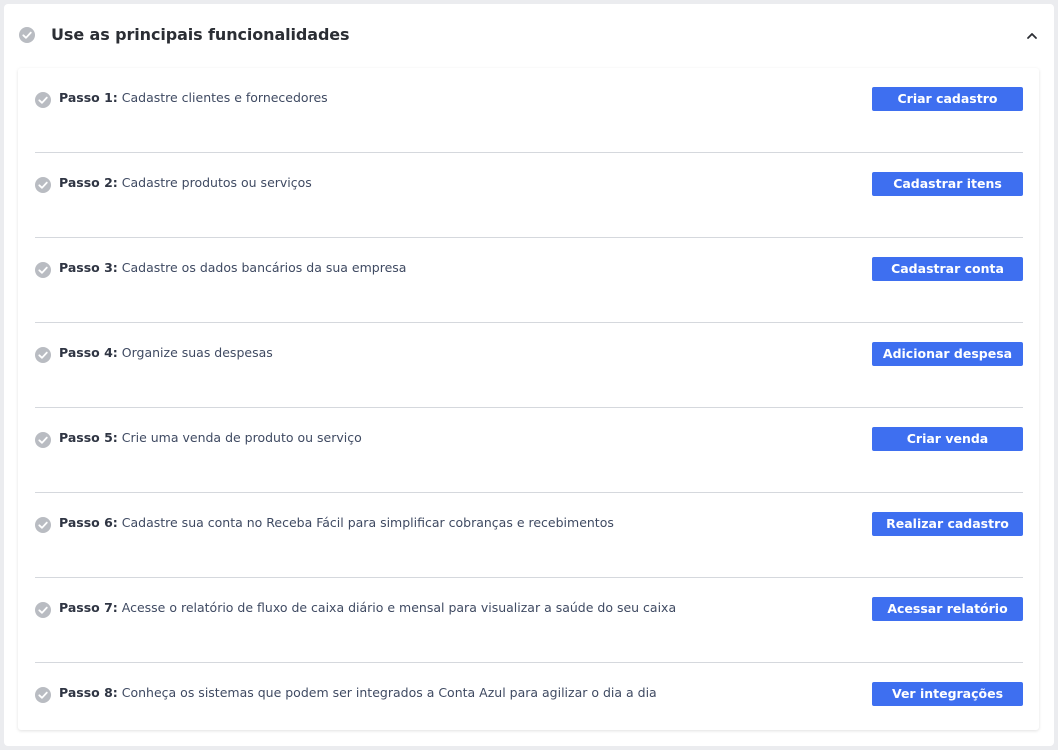 The height and width of the screenshot is (750, 1058). Describe the element at coordinates (947, 184) in the screenshot. I see `register-items-button: Cadastrar itens` at that location.